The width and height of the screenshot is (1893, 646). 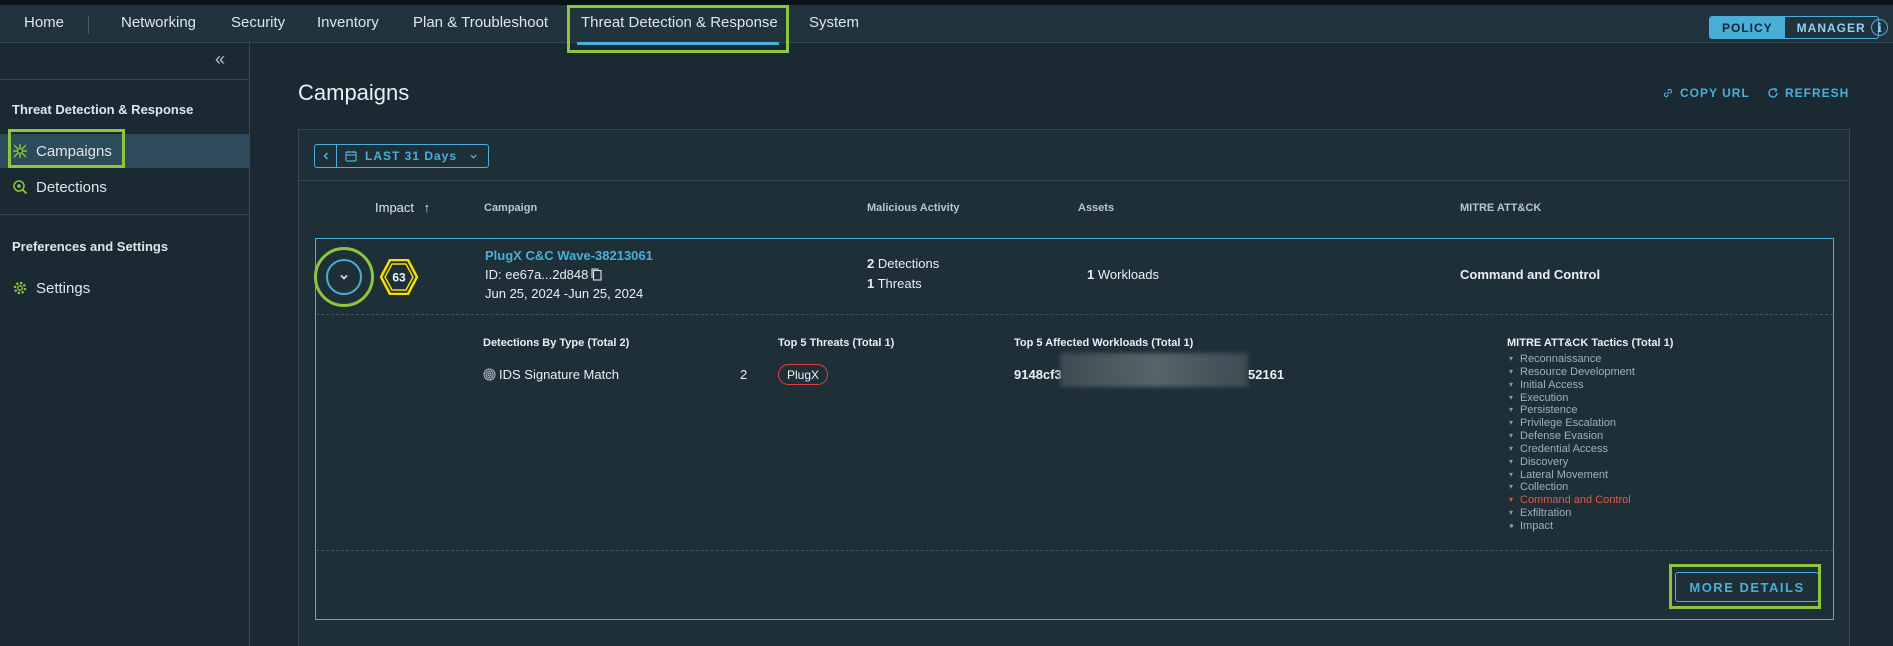 I want to click on nav-active-indicator, so click(x=678, y=43).